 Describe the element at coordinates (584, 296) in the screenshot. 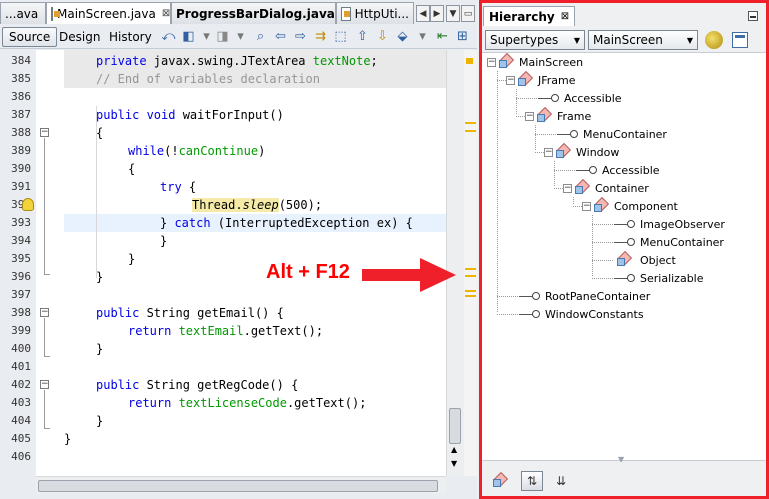

I see `tree-node-rootpanecontainer: RootPaneContainer` at that location.